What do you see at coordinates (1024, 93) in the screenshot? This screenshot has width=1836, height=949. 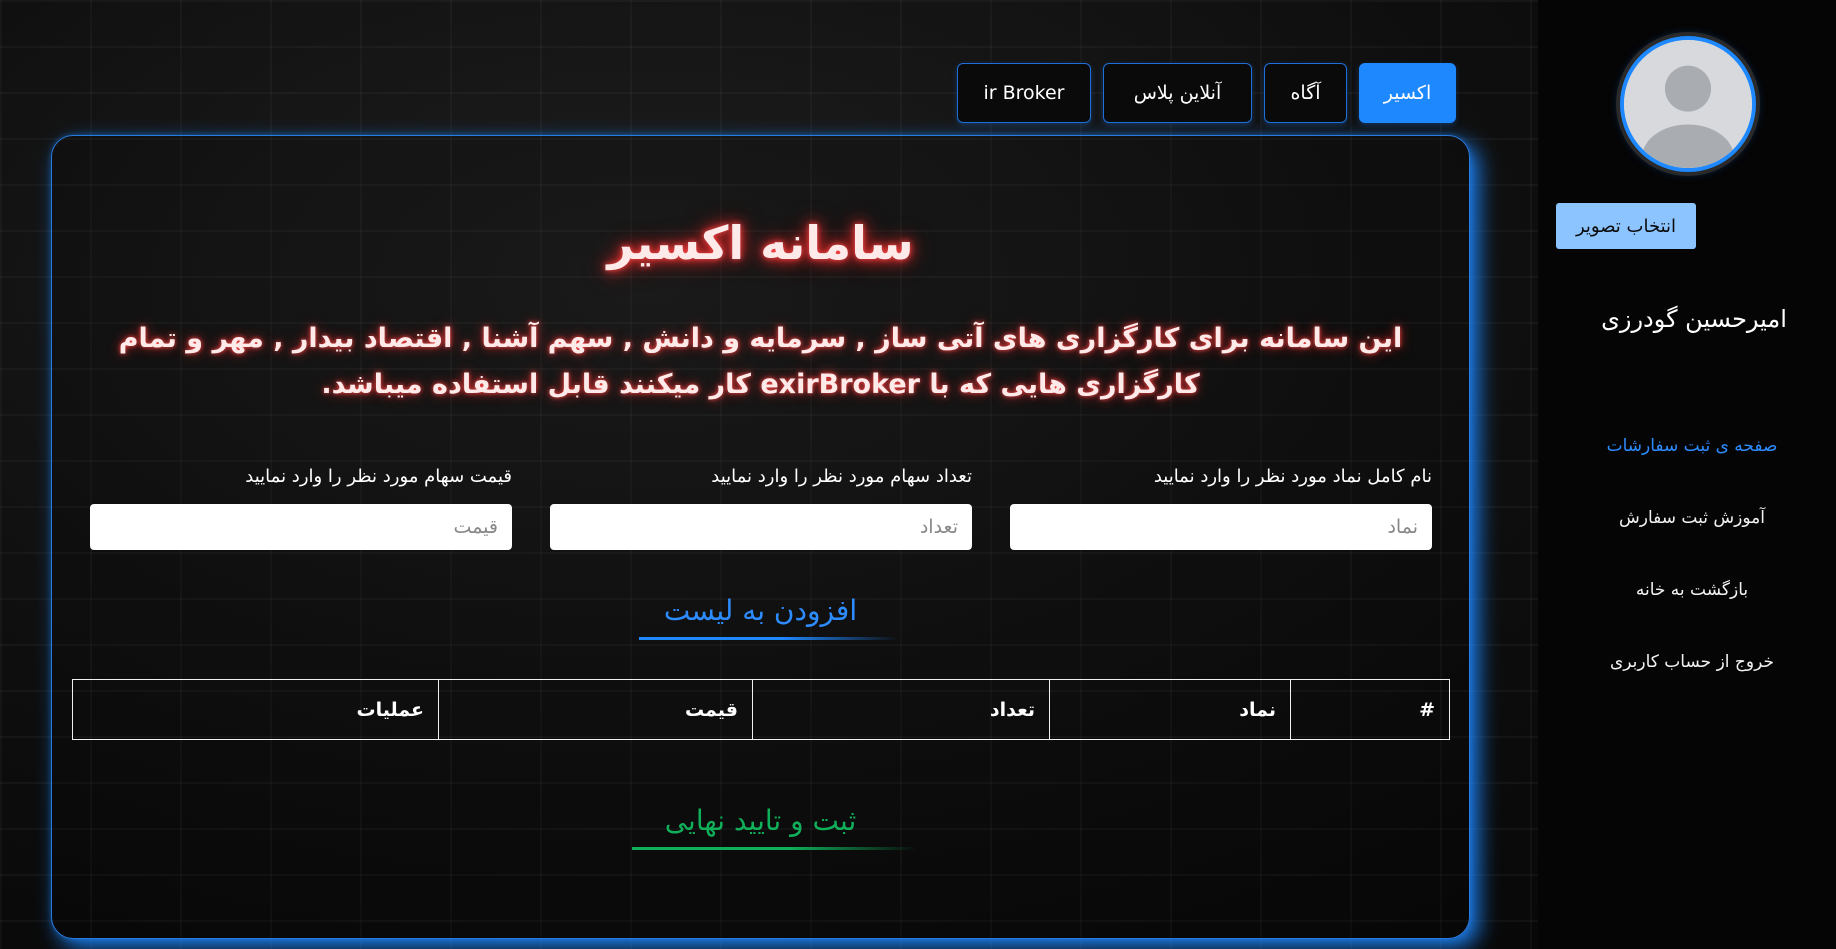 I see `tab-ir-broker: ir Broker` at bounding box center [1024, 93].